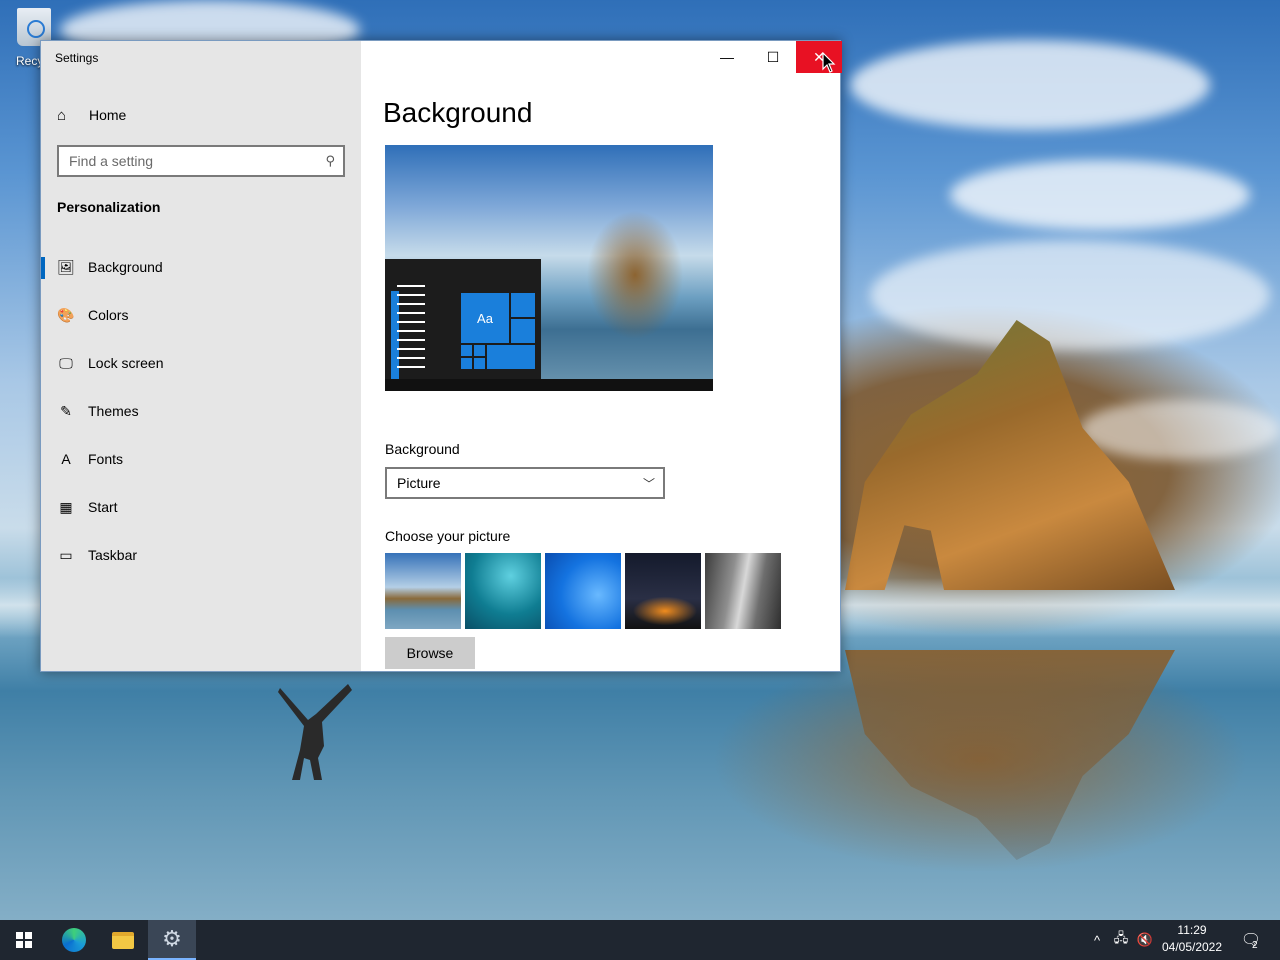 The width and height of the screenshot is (1280, 960). I want to click on maximize-button: ☐, so click(773, 57).